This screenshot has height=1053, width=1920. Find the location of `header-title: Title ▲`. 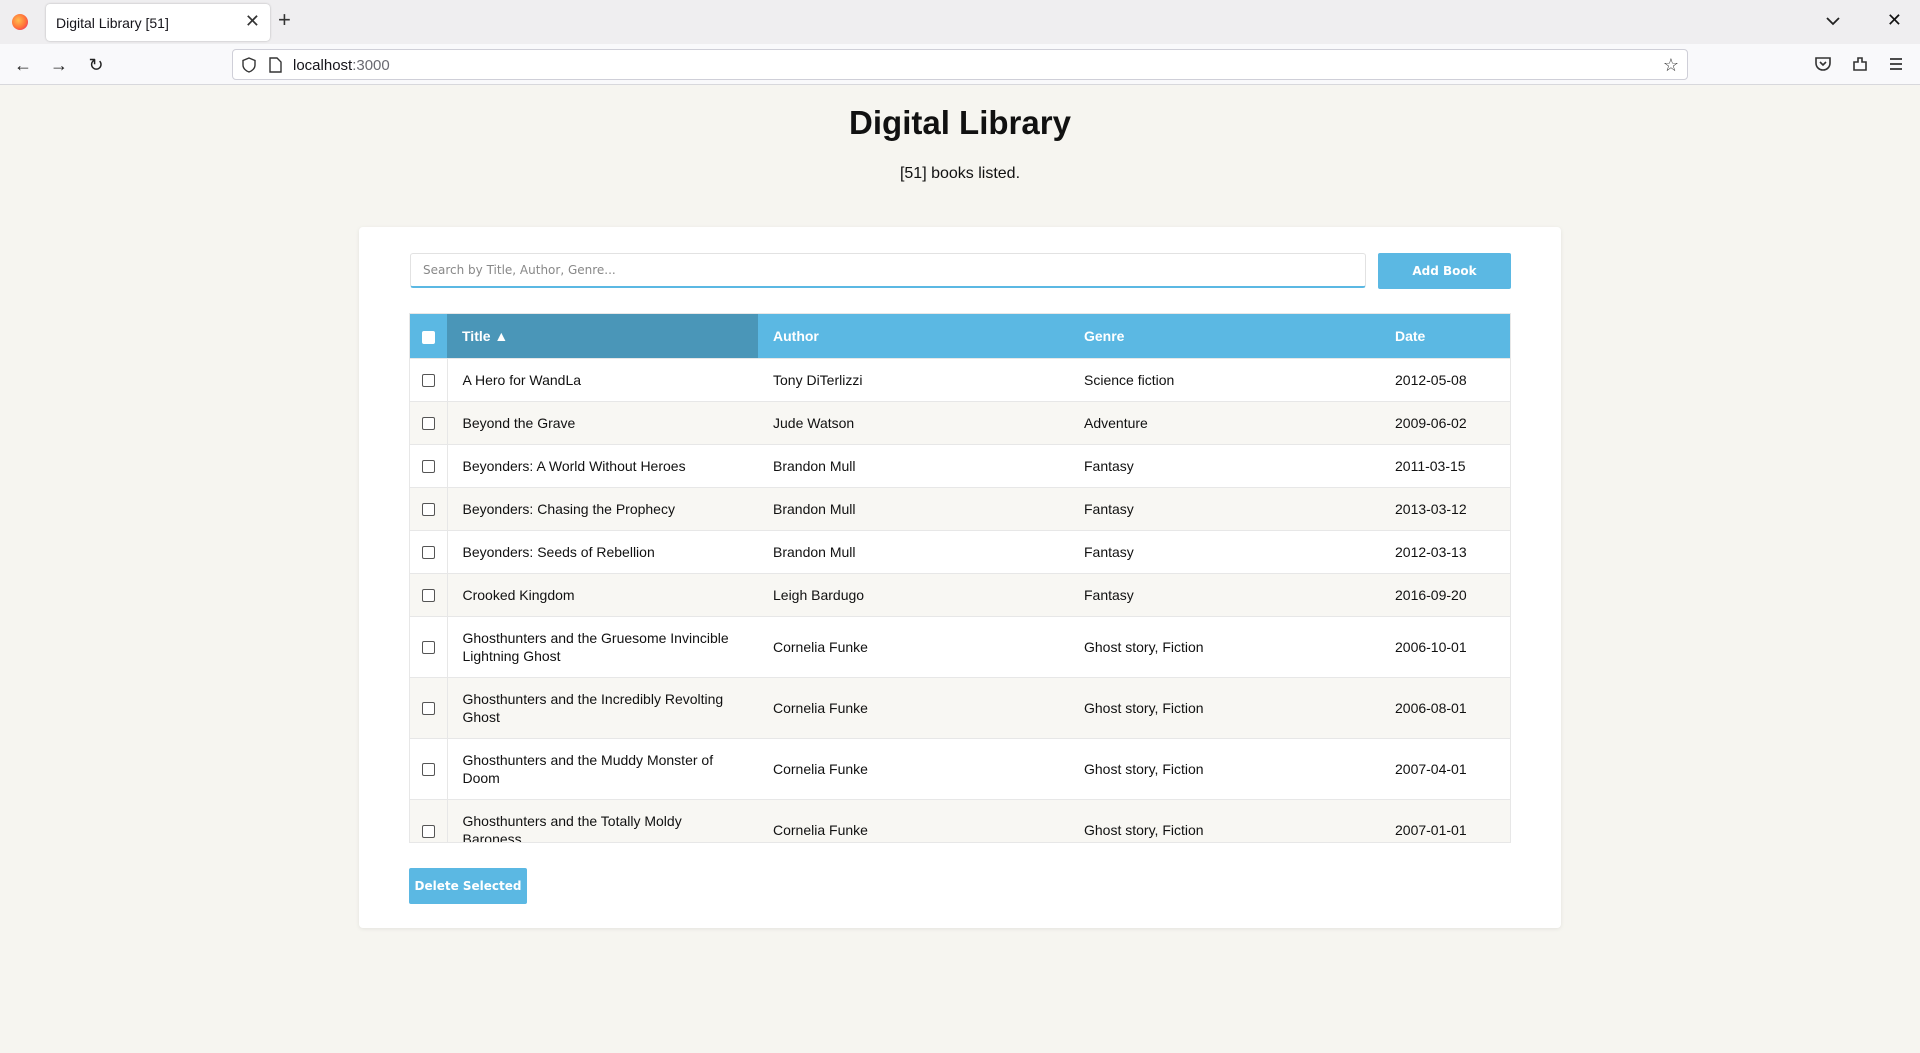

header-title: Title ▲ is located at coordinates (602, 336).